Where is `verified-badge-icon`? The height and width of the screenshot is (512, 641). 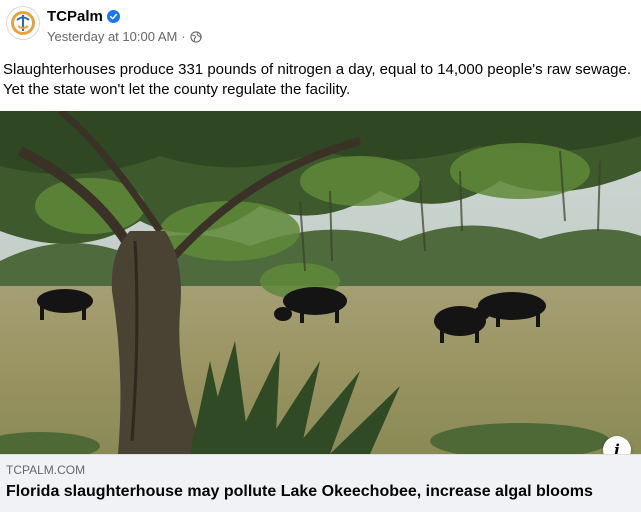
verified-badge-icon is located at coordinates (113, 16).